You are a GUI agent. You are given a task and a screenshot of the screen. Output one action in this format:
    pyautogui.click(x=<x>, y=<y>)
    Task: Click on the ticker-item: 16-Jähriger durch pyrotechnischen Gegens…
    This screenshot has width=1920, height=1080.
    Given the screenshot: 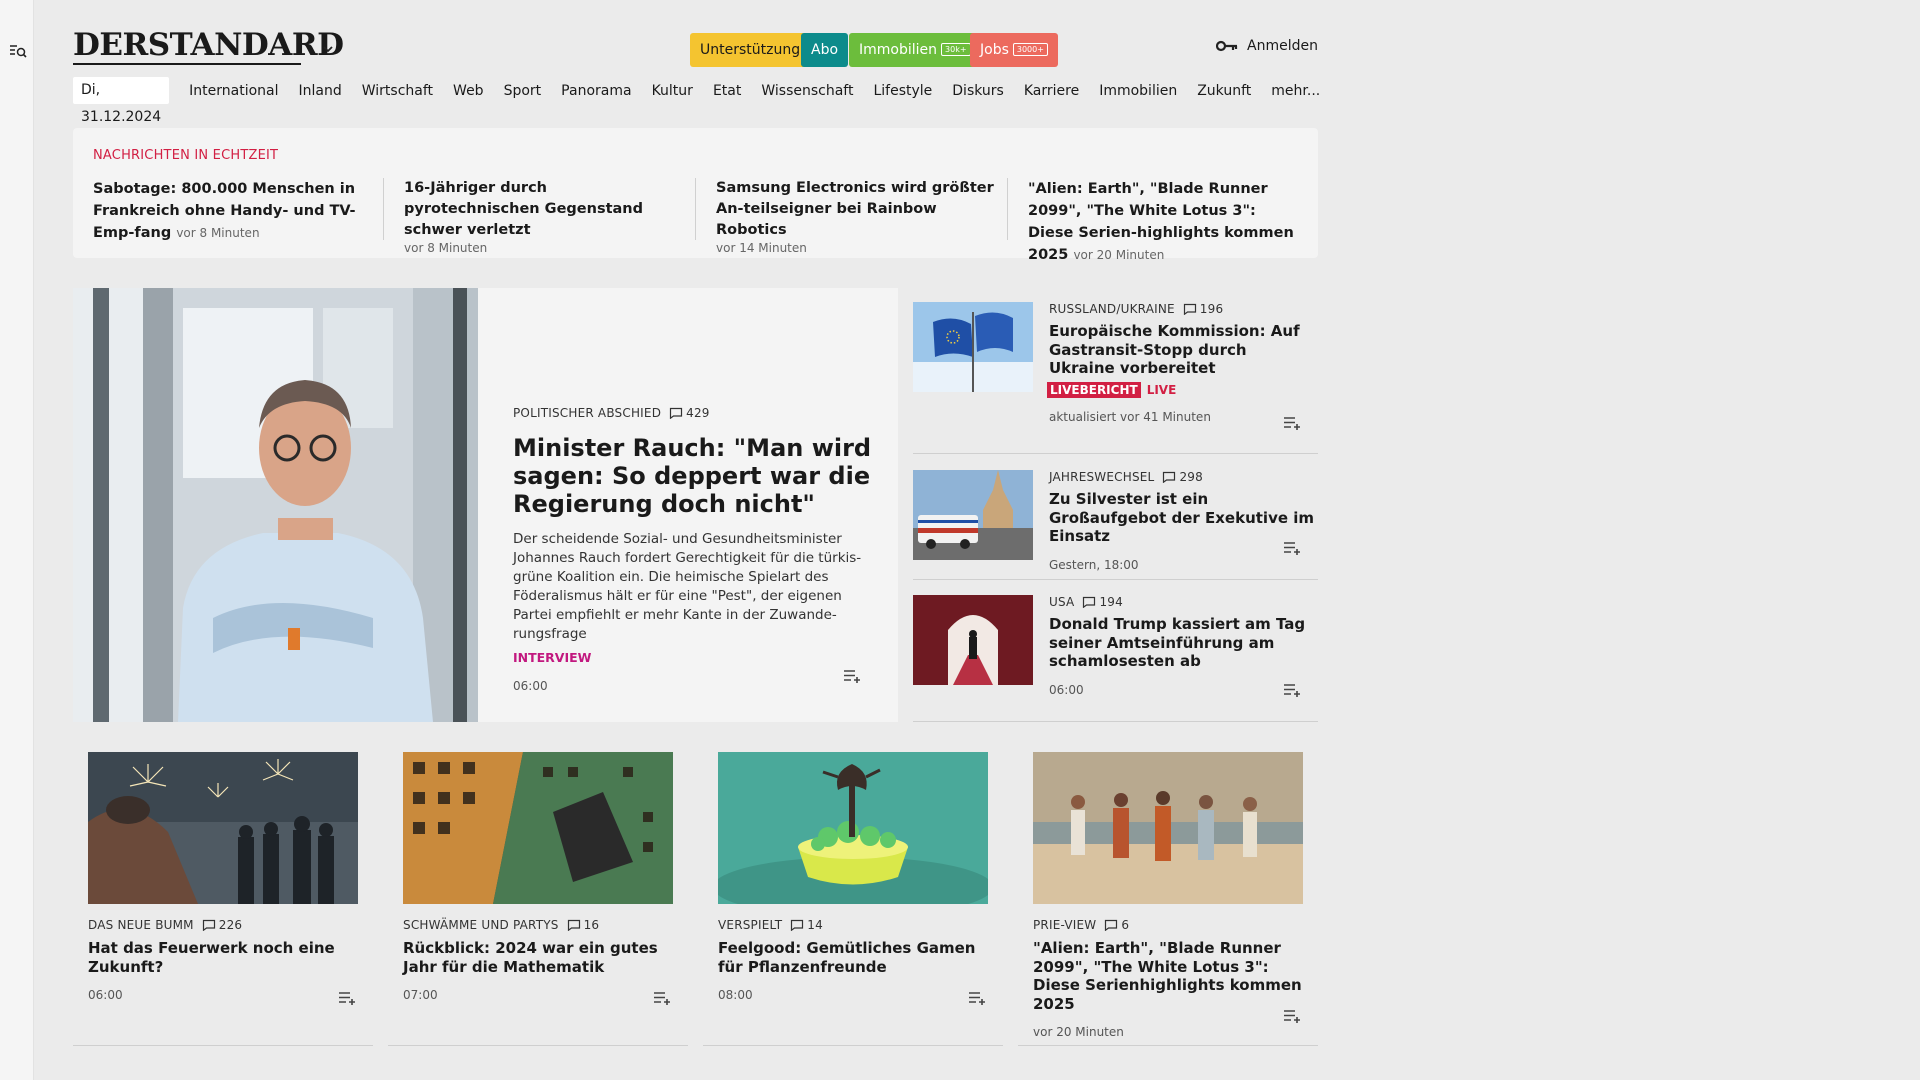 What is the action you would take?
    pyautogui.click(x=539, y=216)
    